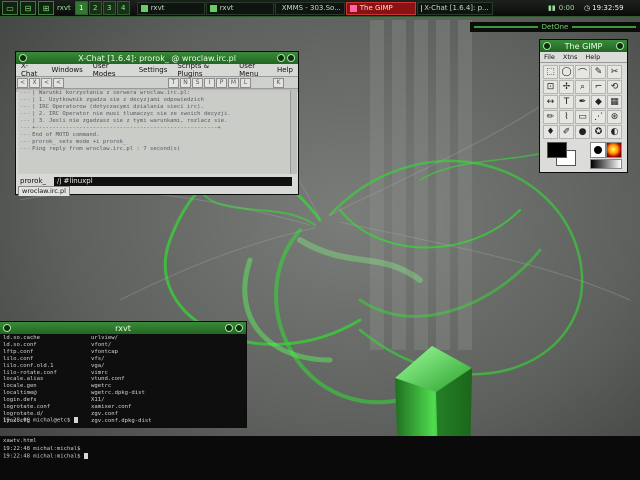 This screenshot has height=480, width=640. Describe the element at coordinates (606, 164) in the screenshot. I see `gradient-preview` at that location.